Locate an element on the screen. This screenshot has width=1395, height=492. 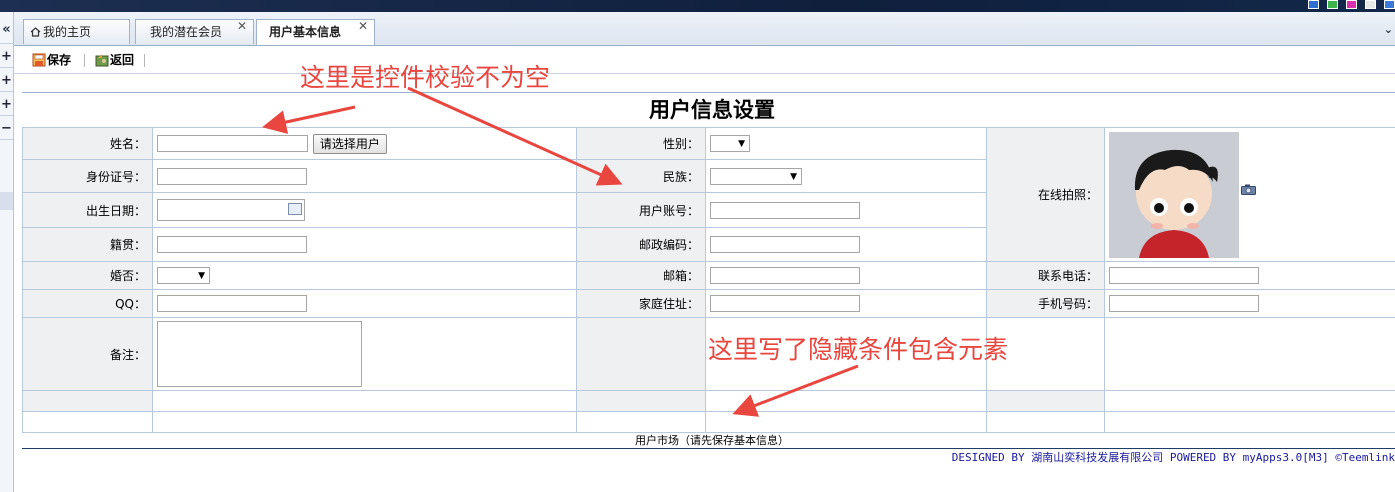
gender-label: 性别： is located at coordinates (641, 143).